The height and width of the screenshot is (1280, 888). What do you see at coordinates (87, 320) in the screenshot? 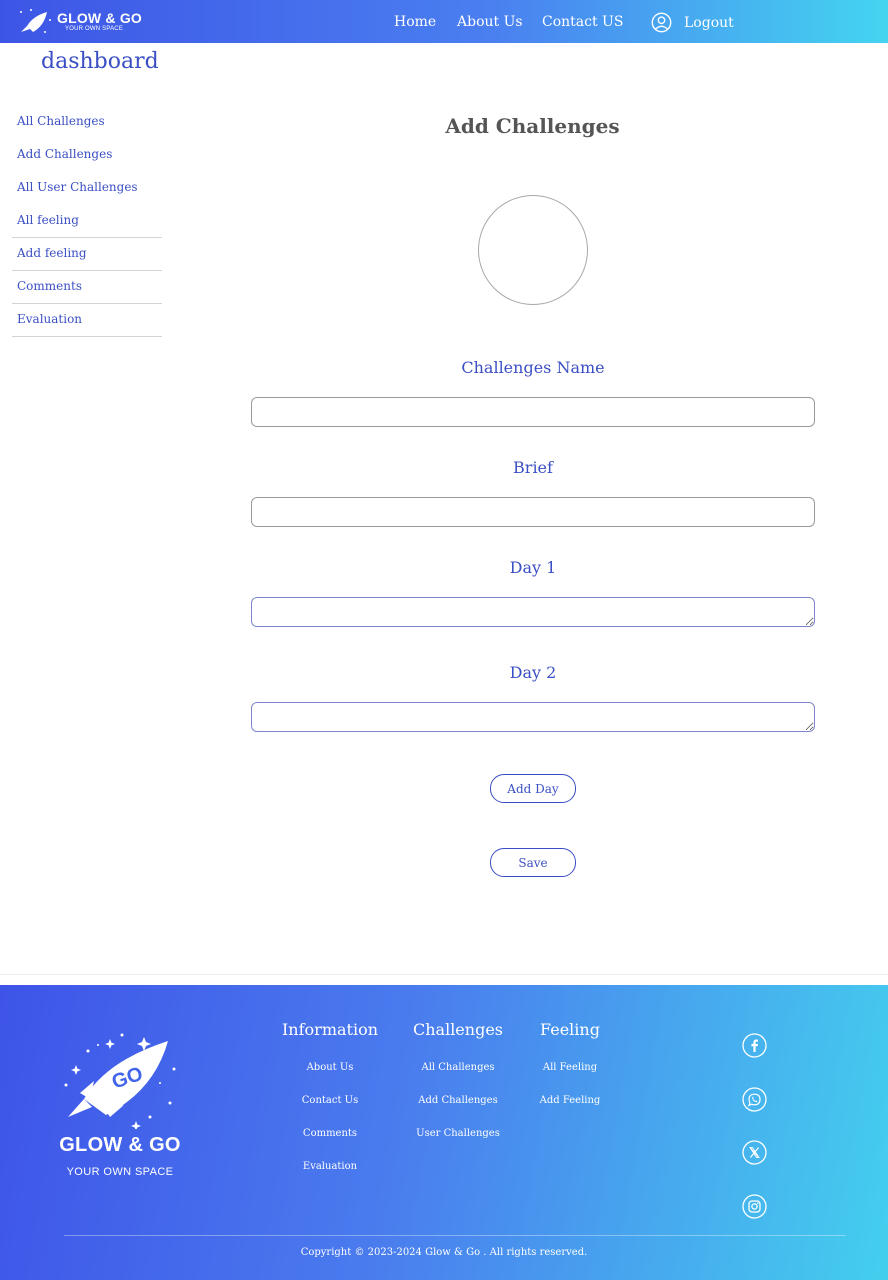
I see `sidebar-item-evaluation: Evaluation` at bounding box center [87, 320].